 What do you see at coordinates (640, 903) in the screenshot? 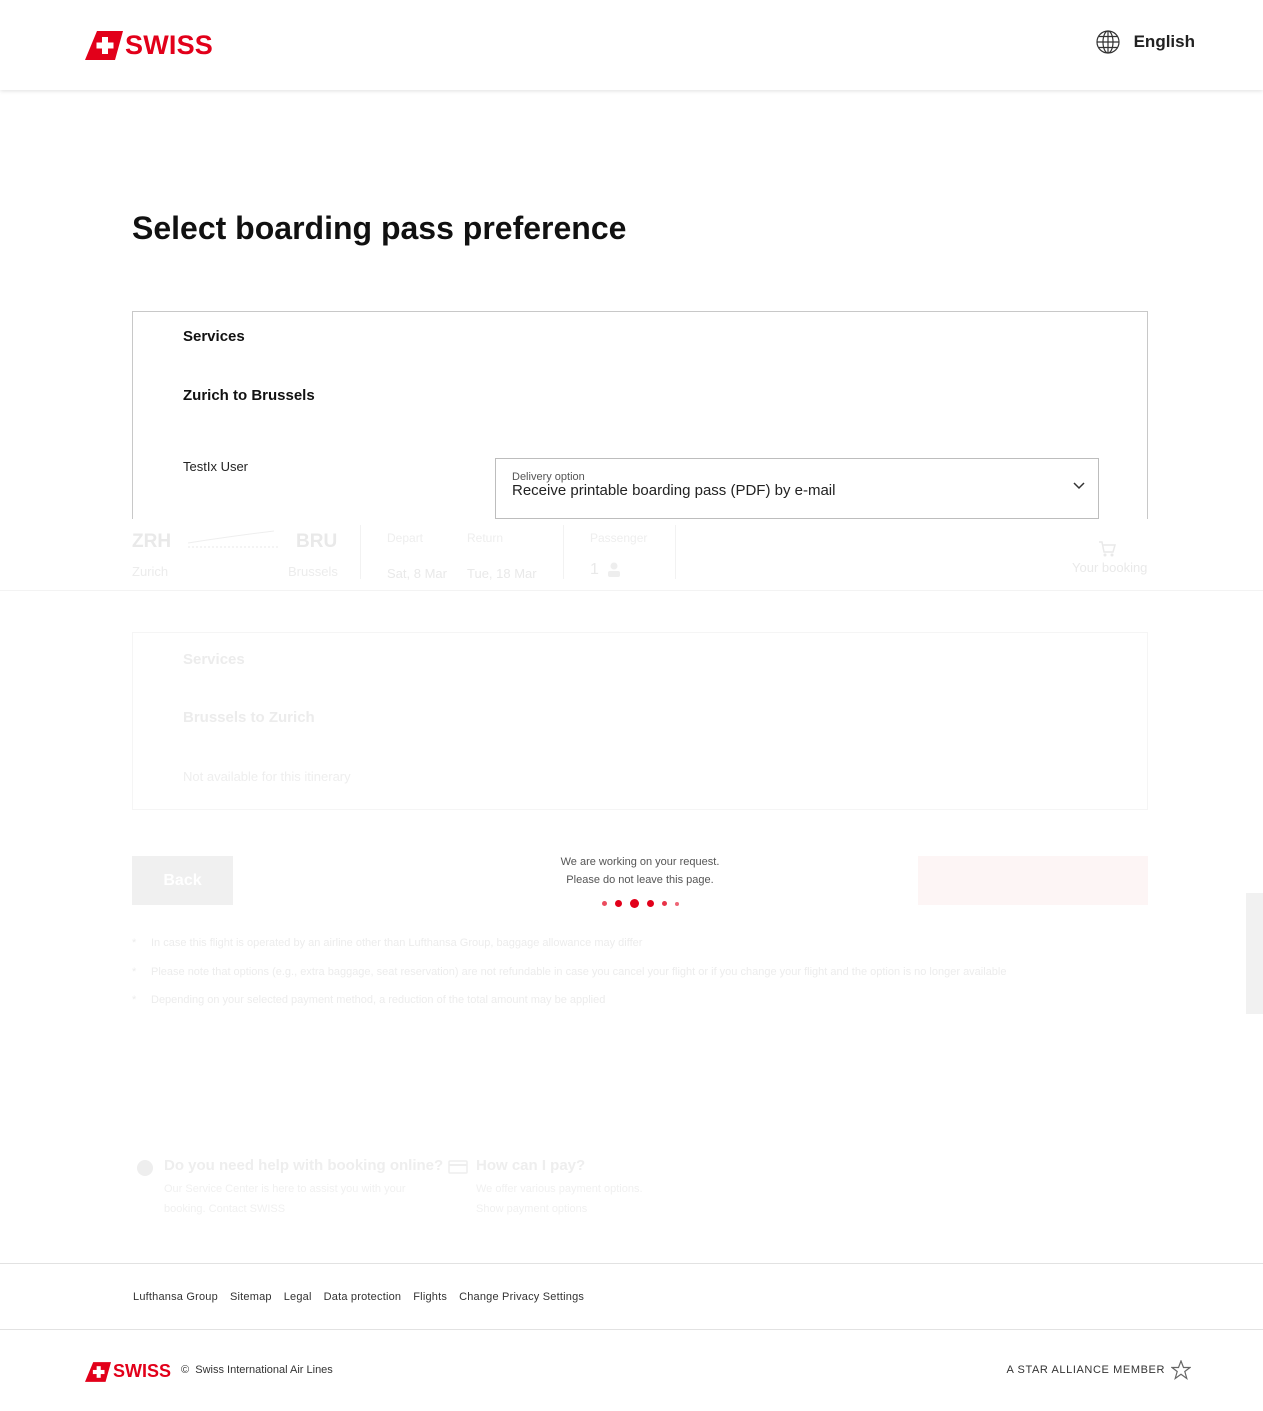
I see `loading-dots` at bounding box center [640, 903].